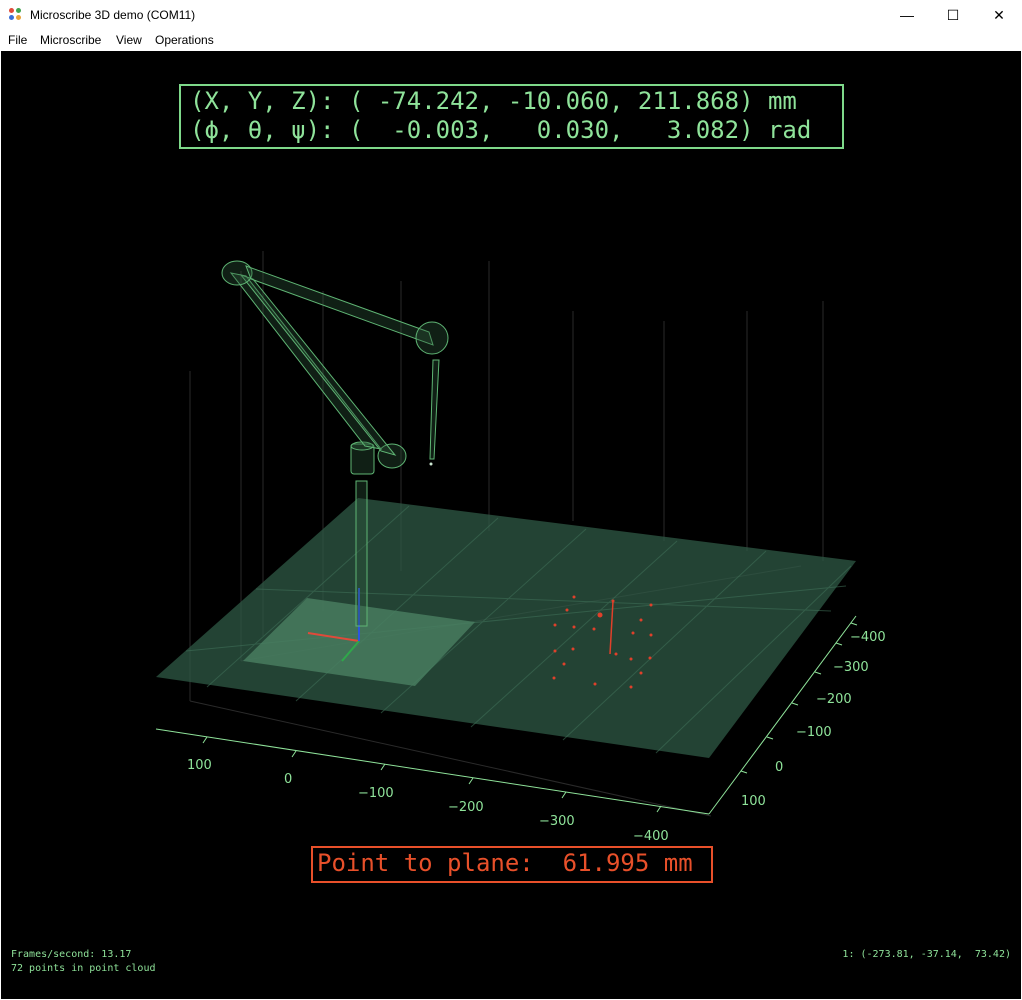  I want to click on x-tick-label: −400, so click(651, 836).